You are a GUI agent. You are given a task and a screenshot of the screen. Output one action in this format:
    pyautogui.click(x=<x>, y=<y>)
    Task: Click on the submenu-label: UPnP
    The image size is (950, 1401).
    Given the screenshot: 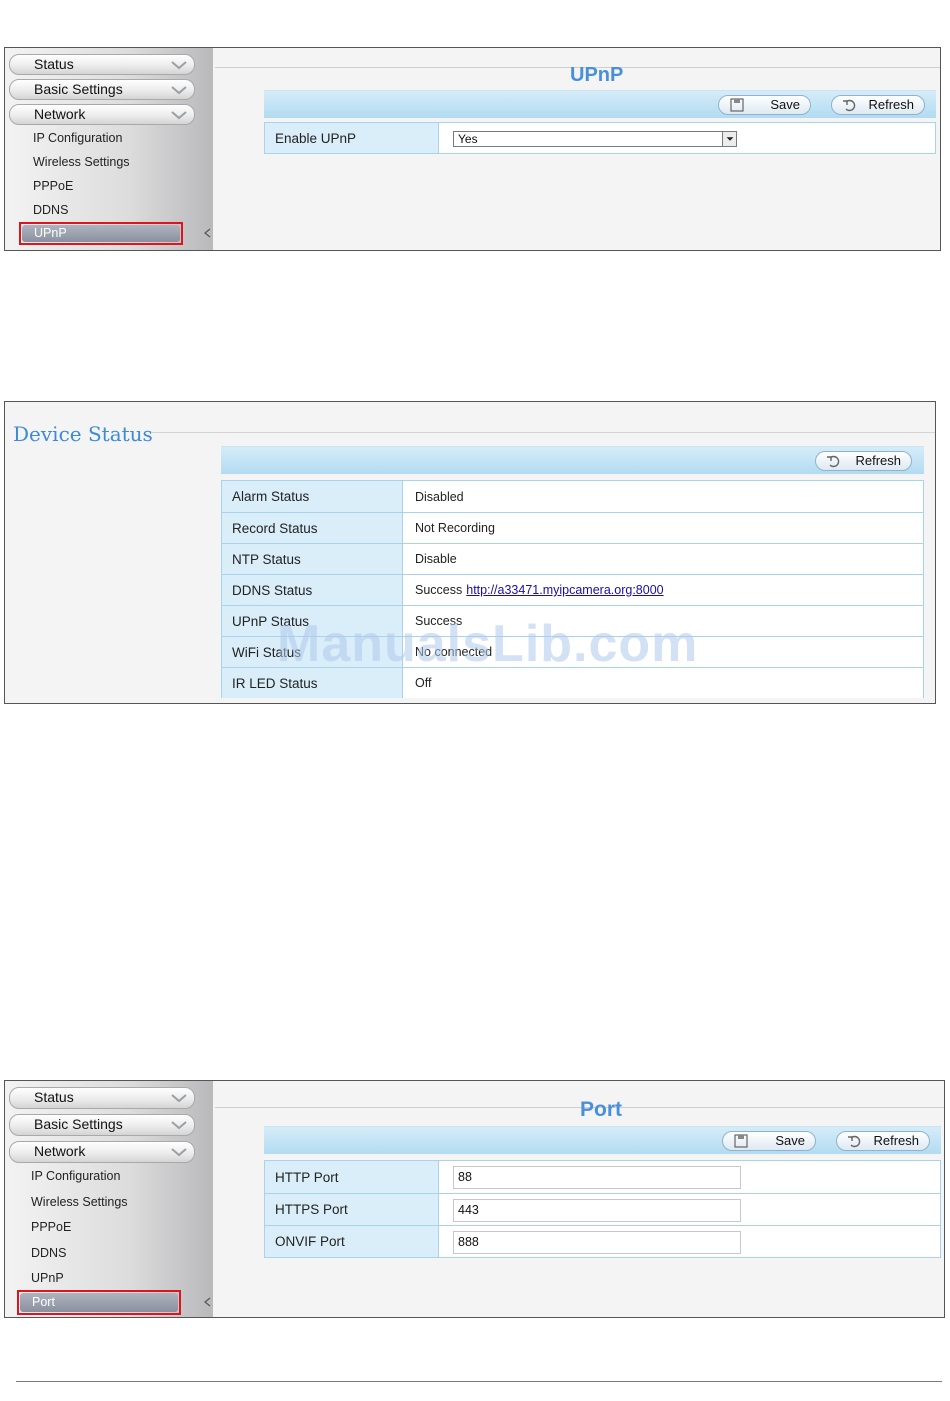 What is the action you would take?
    pyautogui.click(x=101, y=233)
    